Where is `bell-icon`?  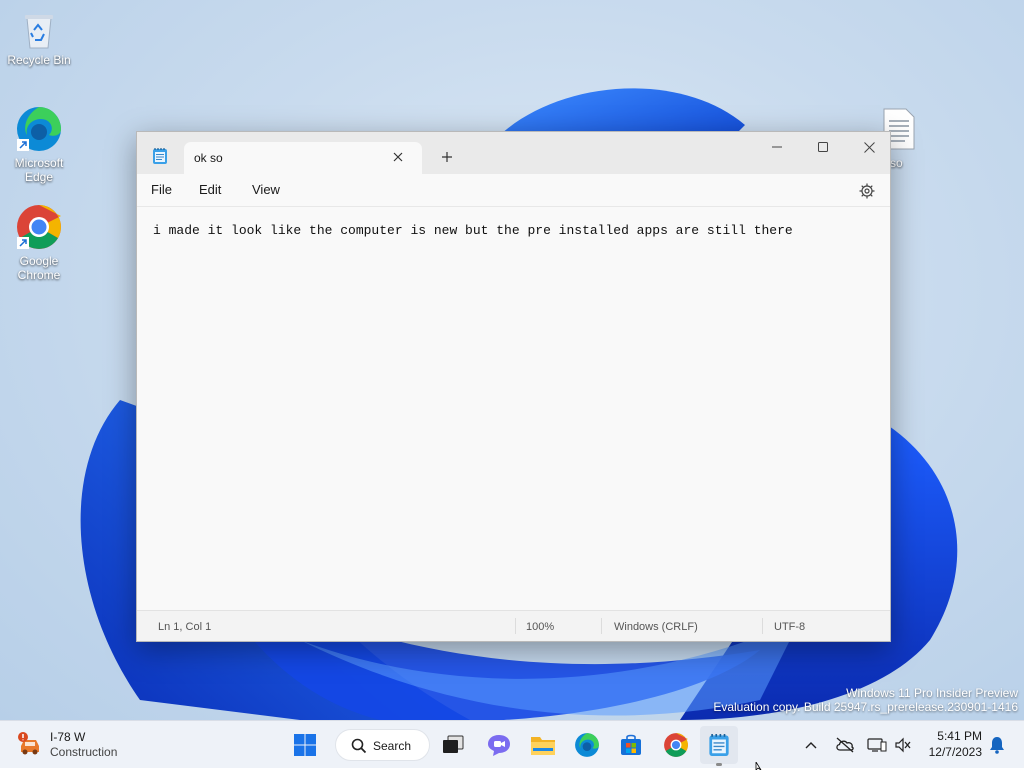
bell-icon is located at coordinates (997, 745).